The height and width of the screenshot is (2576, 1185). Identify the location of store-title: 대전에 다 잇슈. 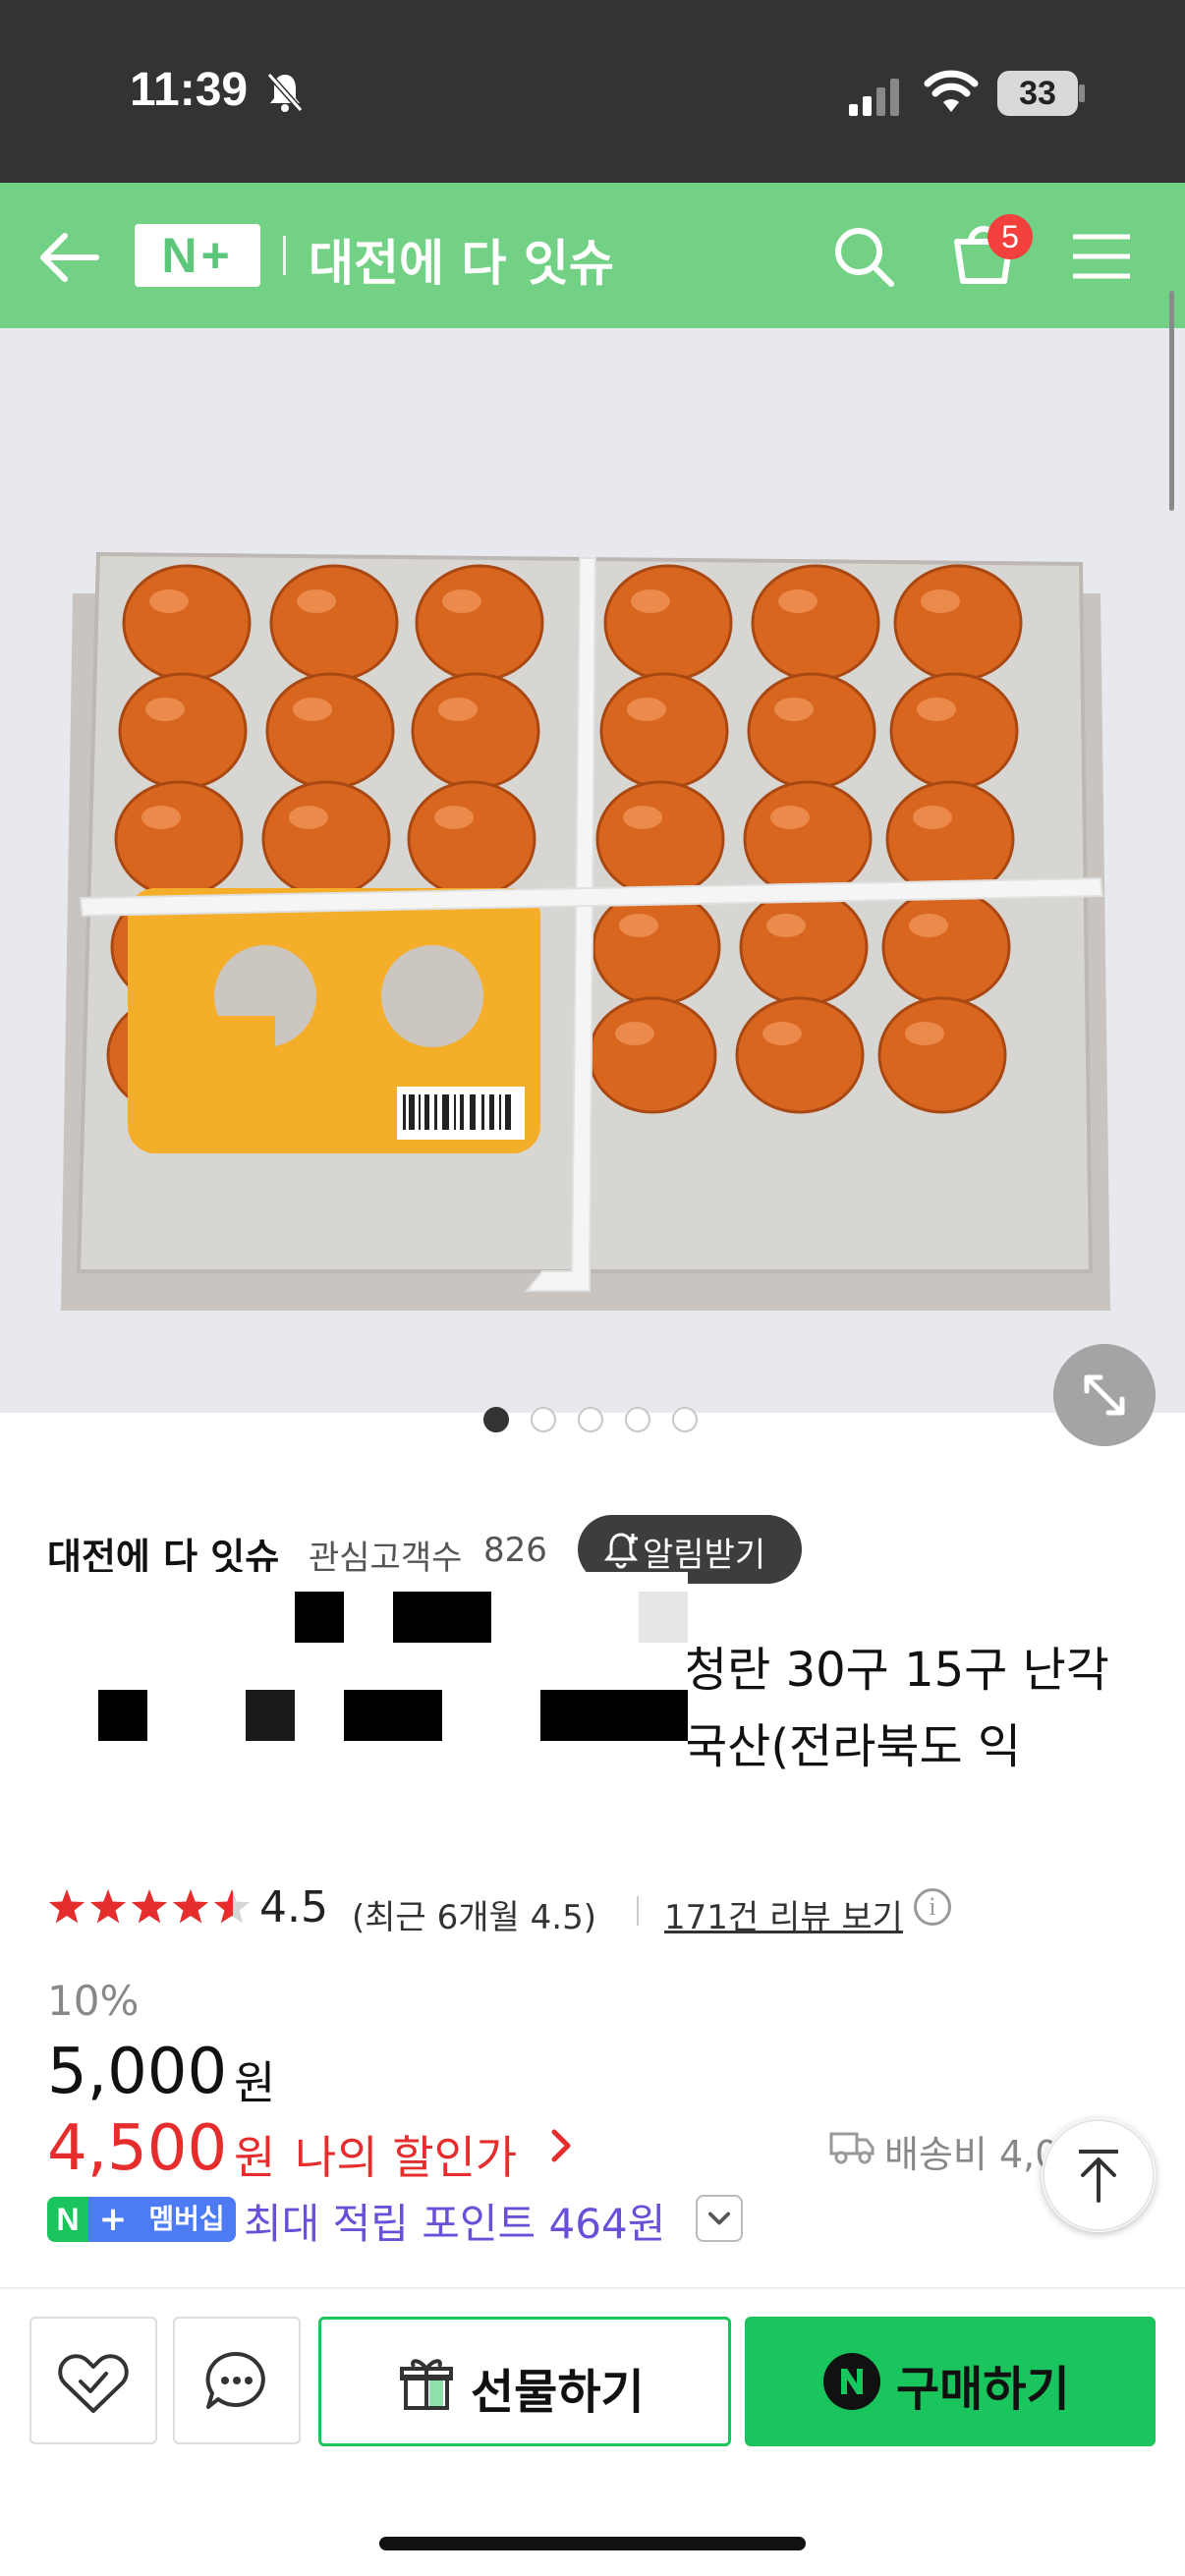
(462, 259).